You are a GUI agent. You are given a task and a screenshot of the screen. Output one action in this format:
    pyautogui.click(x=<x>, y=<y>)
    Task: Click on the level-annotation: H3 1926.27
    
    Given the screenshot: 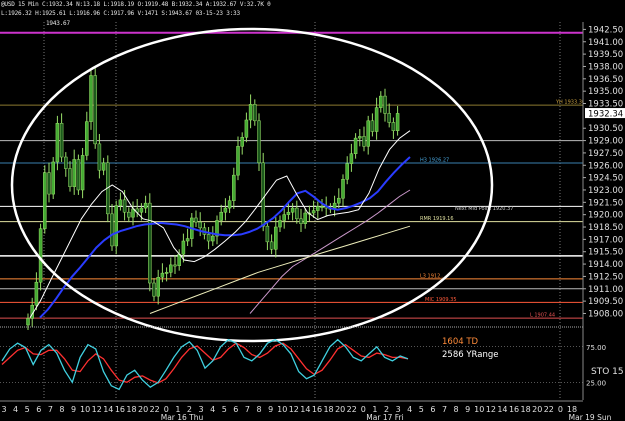 What is the action you would take?
    pyautogui.click(x=434, y=161)
    